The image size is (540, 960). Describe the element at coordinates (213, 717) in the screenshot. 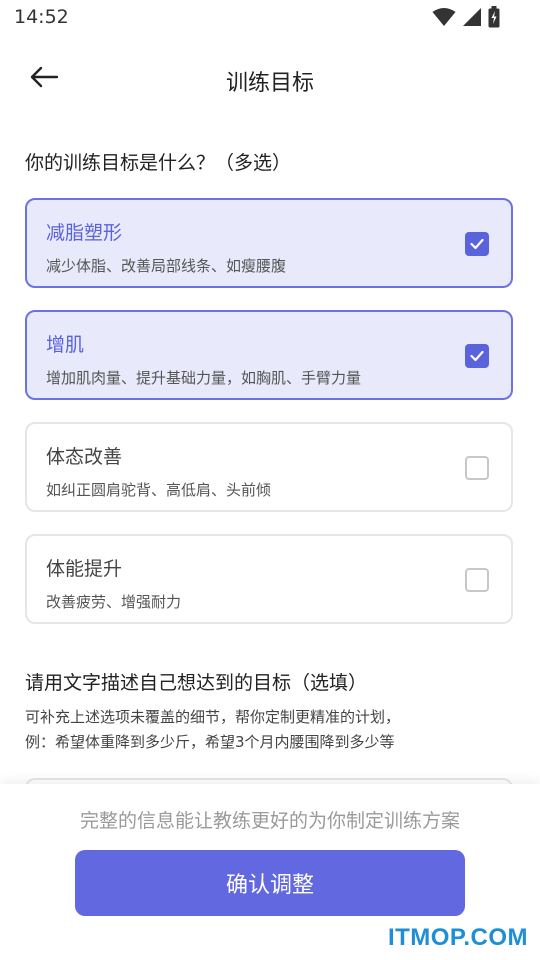

I see `hint-line: 可补充上述选项未覆盖的细节，帮你定制更精准的计划，` at that location.